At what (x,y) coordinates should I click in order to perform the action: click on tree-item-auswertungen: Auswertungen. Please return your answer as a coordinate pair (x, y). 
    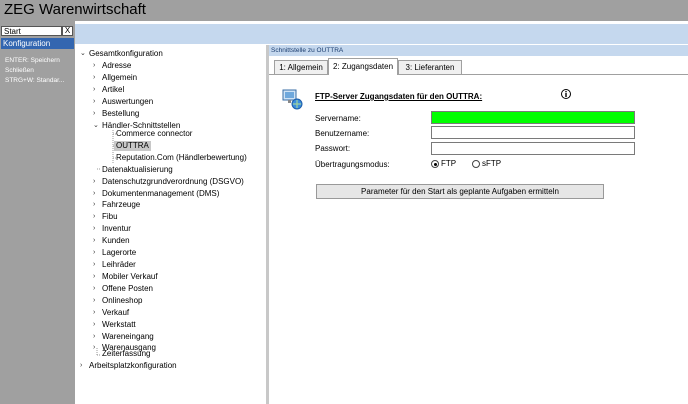
    Looking at the image, I should click on (127, 102).